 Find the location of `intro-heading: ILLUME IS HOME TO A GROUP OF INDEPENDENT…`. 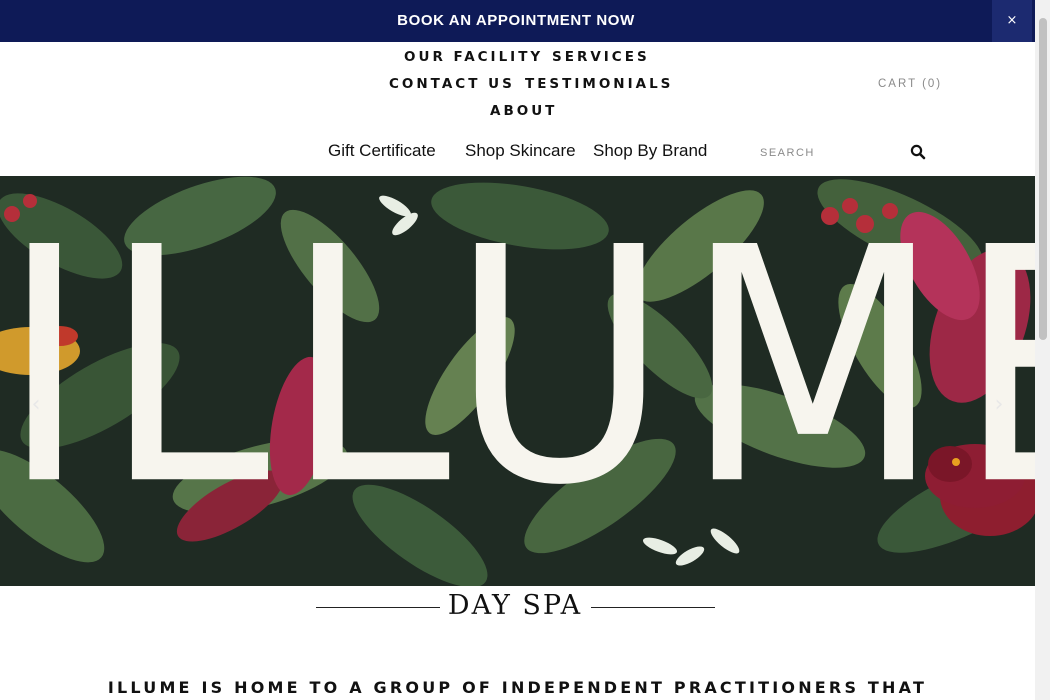

intro-heading: ILLUME IS HOME TO A GROUP OF INDEPENDENT… is located at coordinates (517, 687).